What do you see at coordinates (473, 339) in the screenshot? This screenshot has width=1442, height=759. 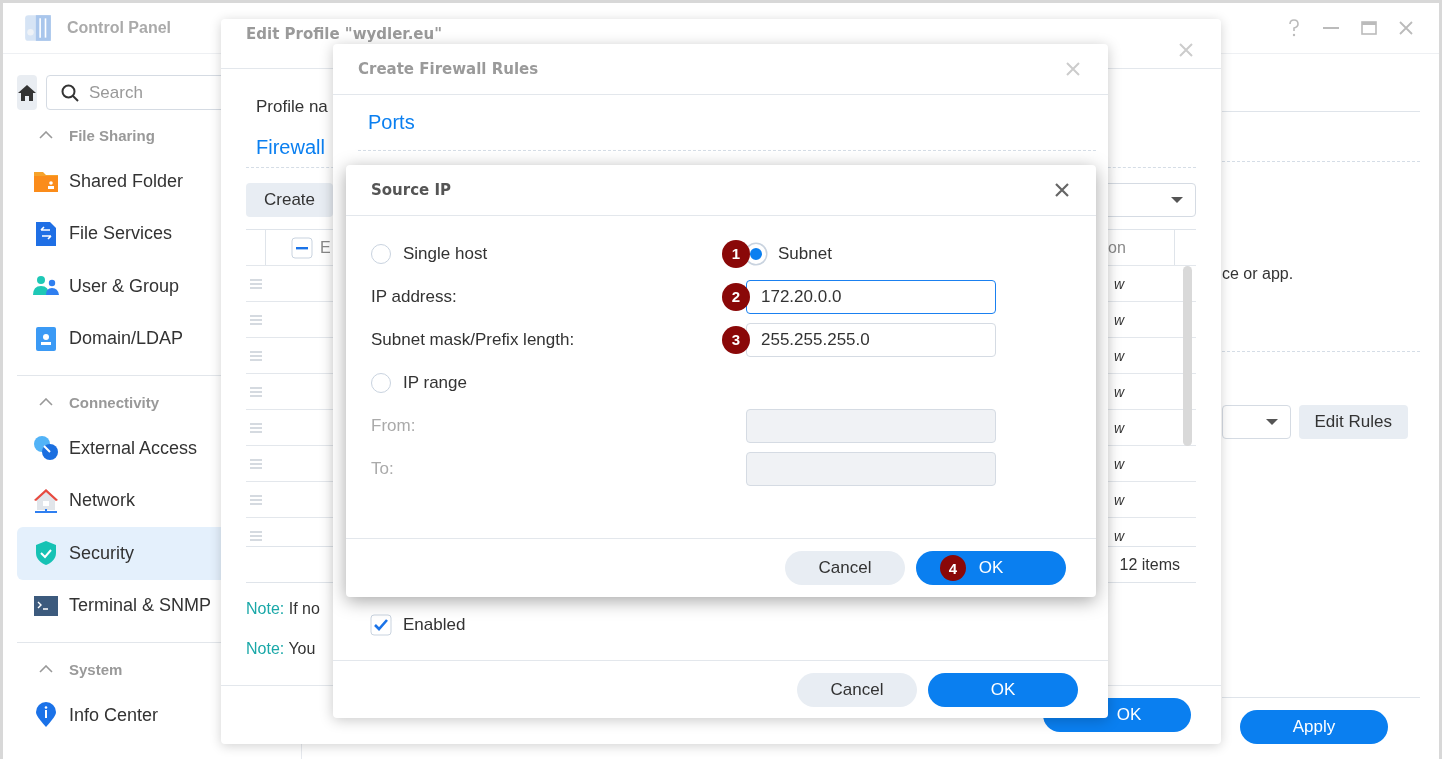 I see `field-label: Subnet mask/Prefix length:` at bounding box center [473, 339].